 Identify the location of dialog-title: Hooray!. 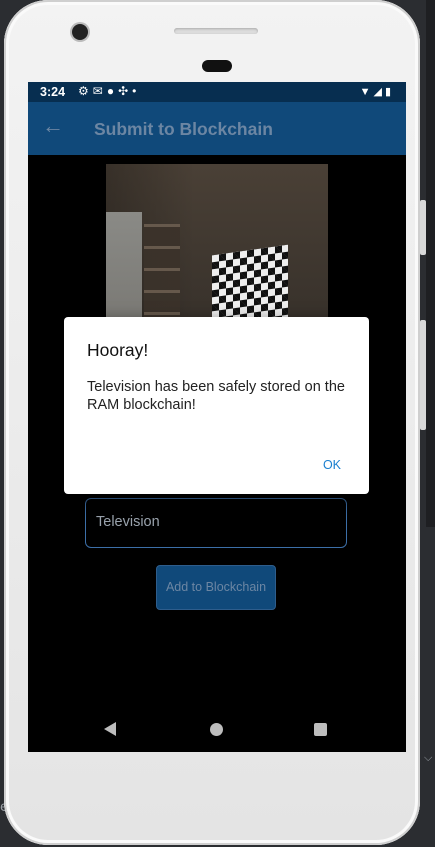
(118, 350).